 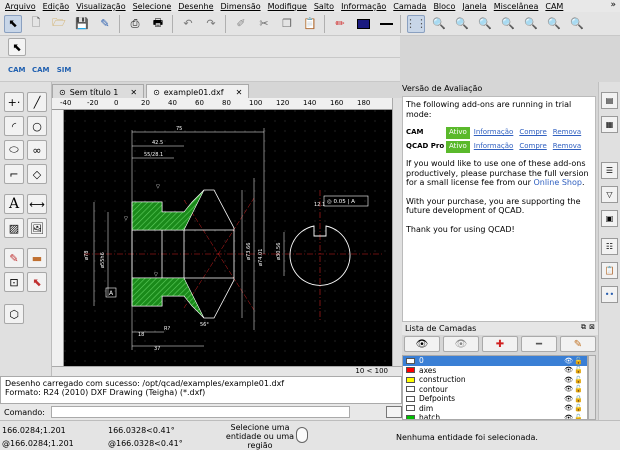 What do you see at coordinates (539, 344) in the screenshot?
I see `remove-layer-icon: ━` at bounding box center [539, 344].